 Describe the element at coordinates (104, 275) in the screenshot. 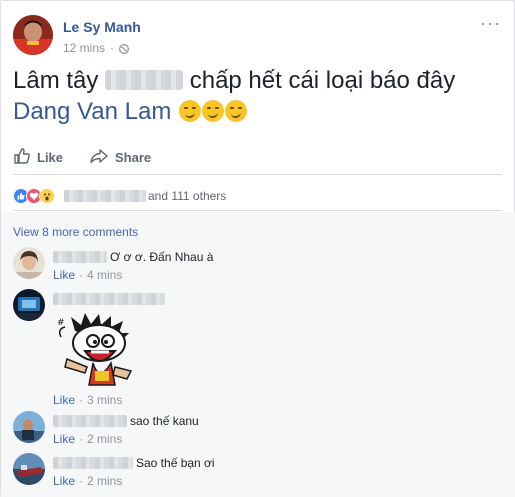

I see `comment-time: 4 mins` at that location.